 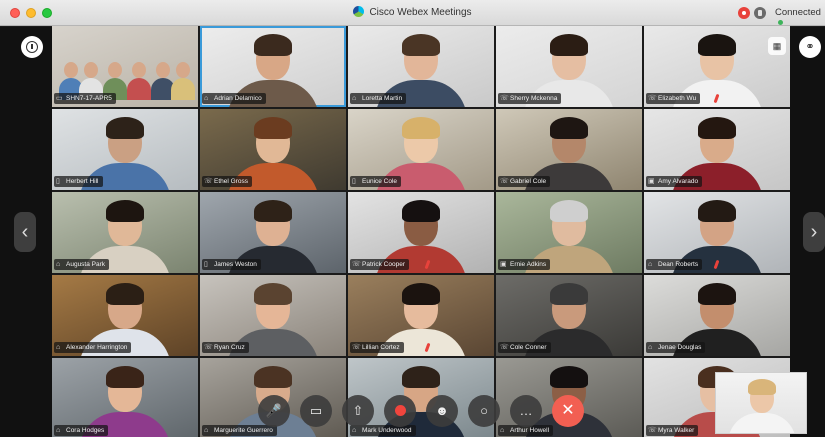 I want to click on connection-status-dot-icon, so click(x=780, y=22).